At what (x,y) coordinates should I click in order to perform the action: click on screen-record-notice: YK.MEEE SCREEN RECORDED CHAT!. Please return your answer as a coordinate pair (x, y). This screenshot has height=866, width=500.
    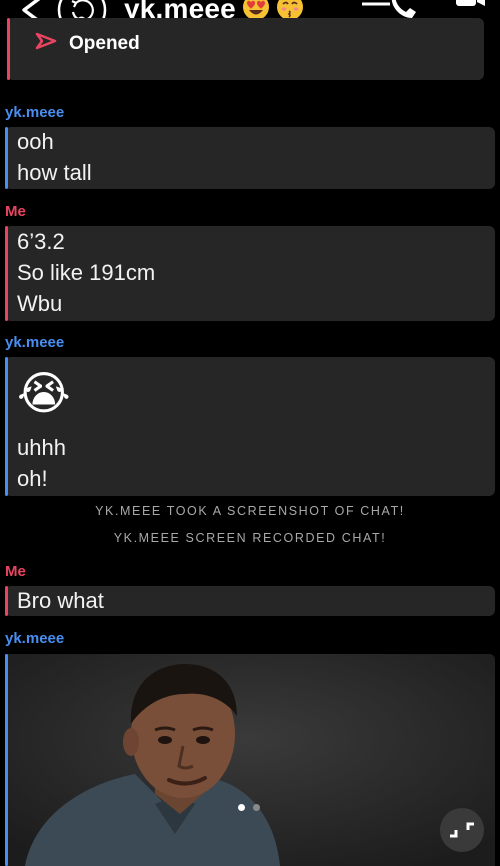
    Looking at the image, I should click on (250, 538).